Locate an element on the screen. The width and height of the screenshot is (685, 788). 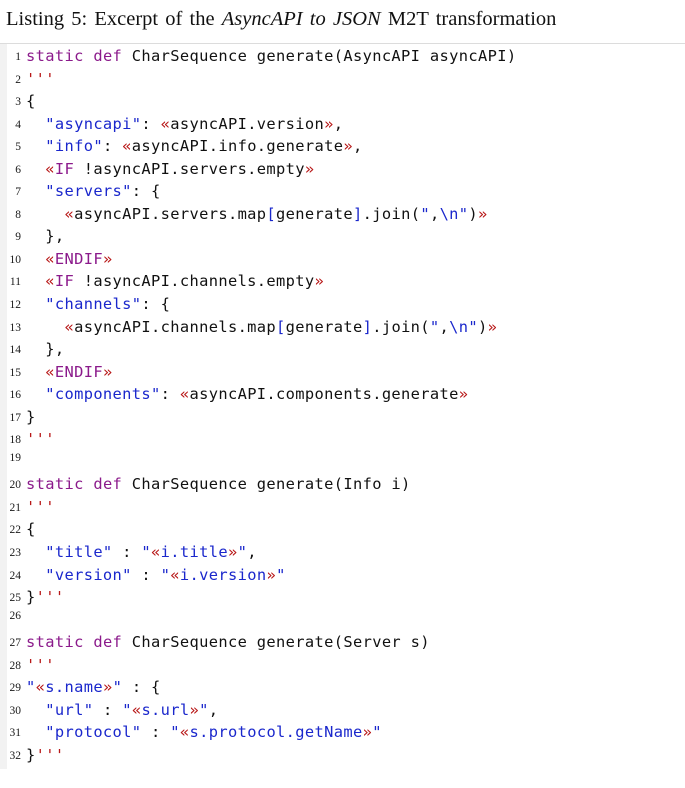
code-token-str: s.url is located at coordinates (165, 709).